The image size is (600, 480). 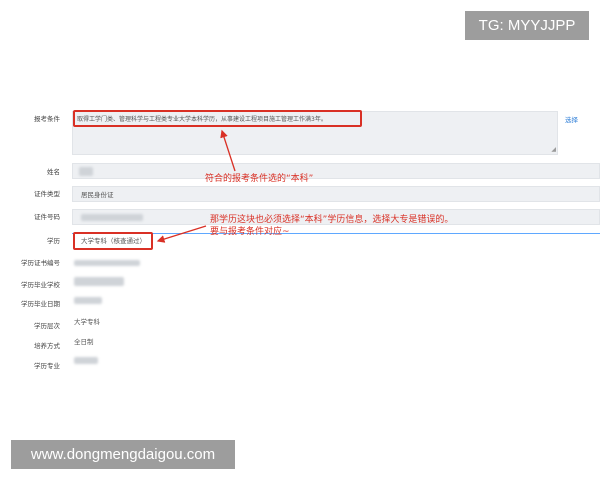 I want to click on annotation-arrows, so click(x=196, y=186).